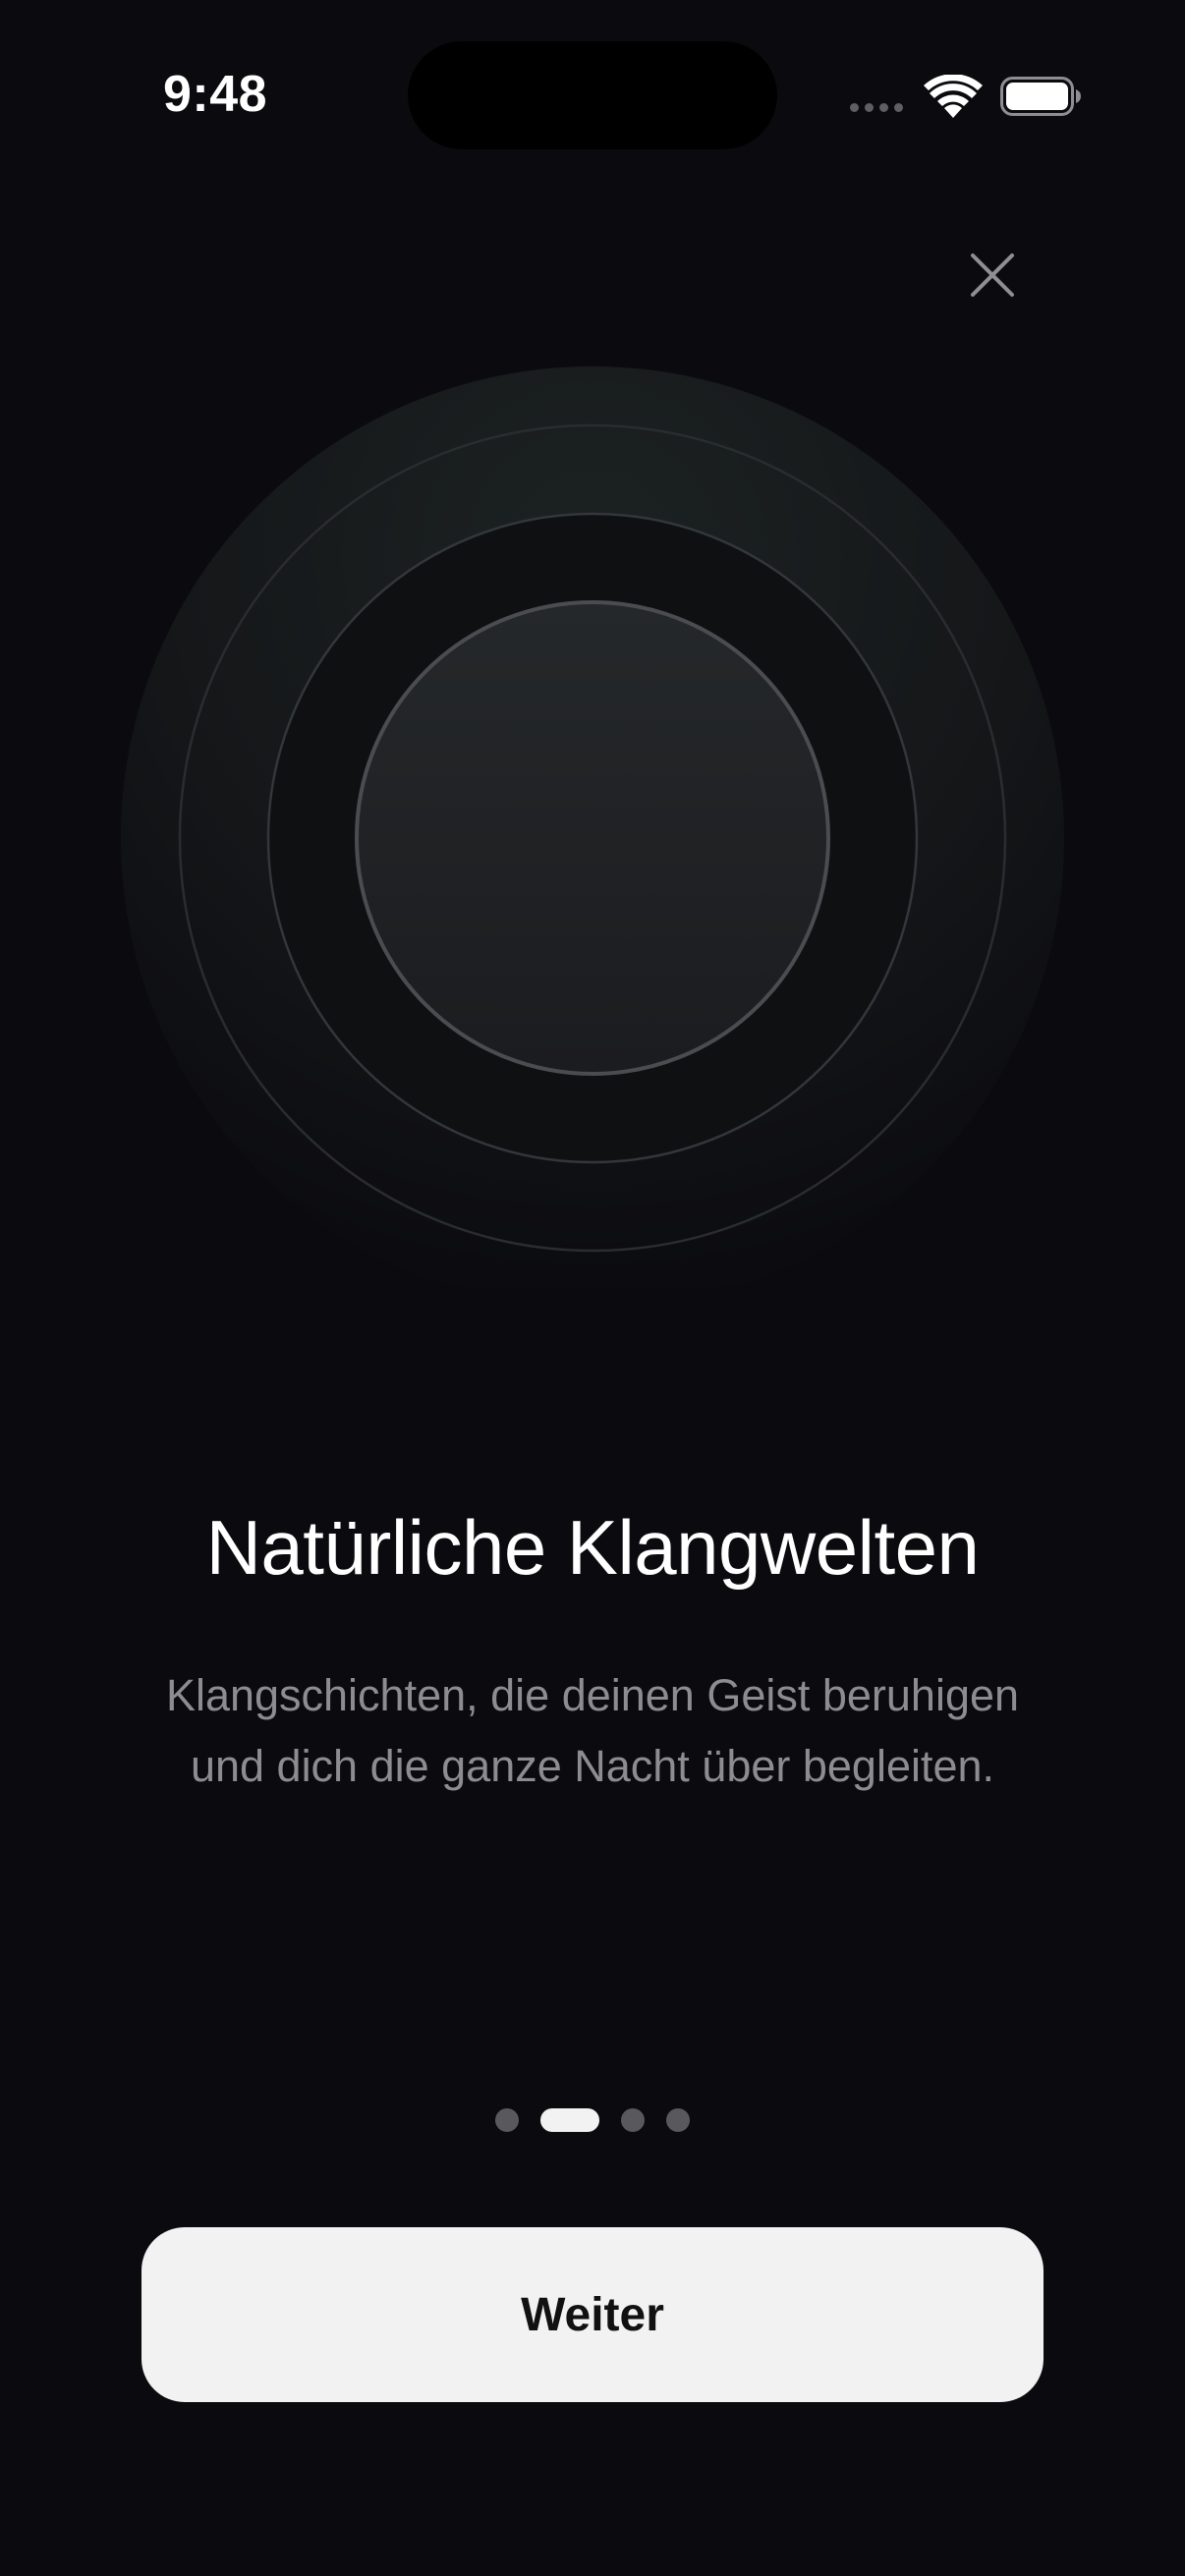  Describe the element at coordinates (569, 2120) in the screenshot. I see `page-dot-2-active` at that location.